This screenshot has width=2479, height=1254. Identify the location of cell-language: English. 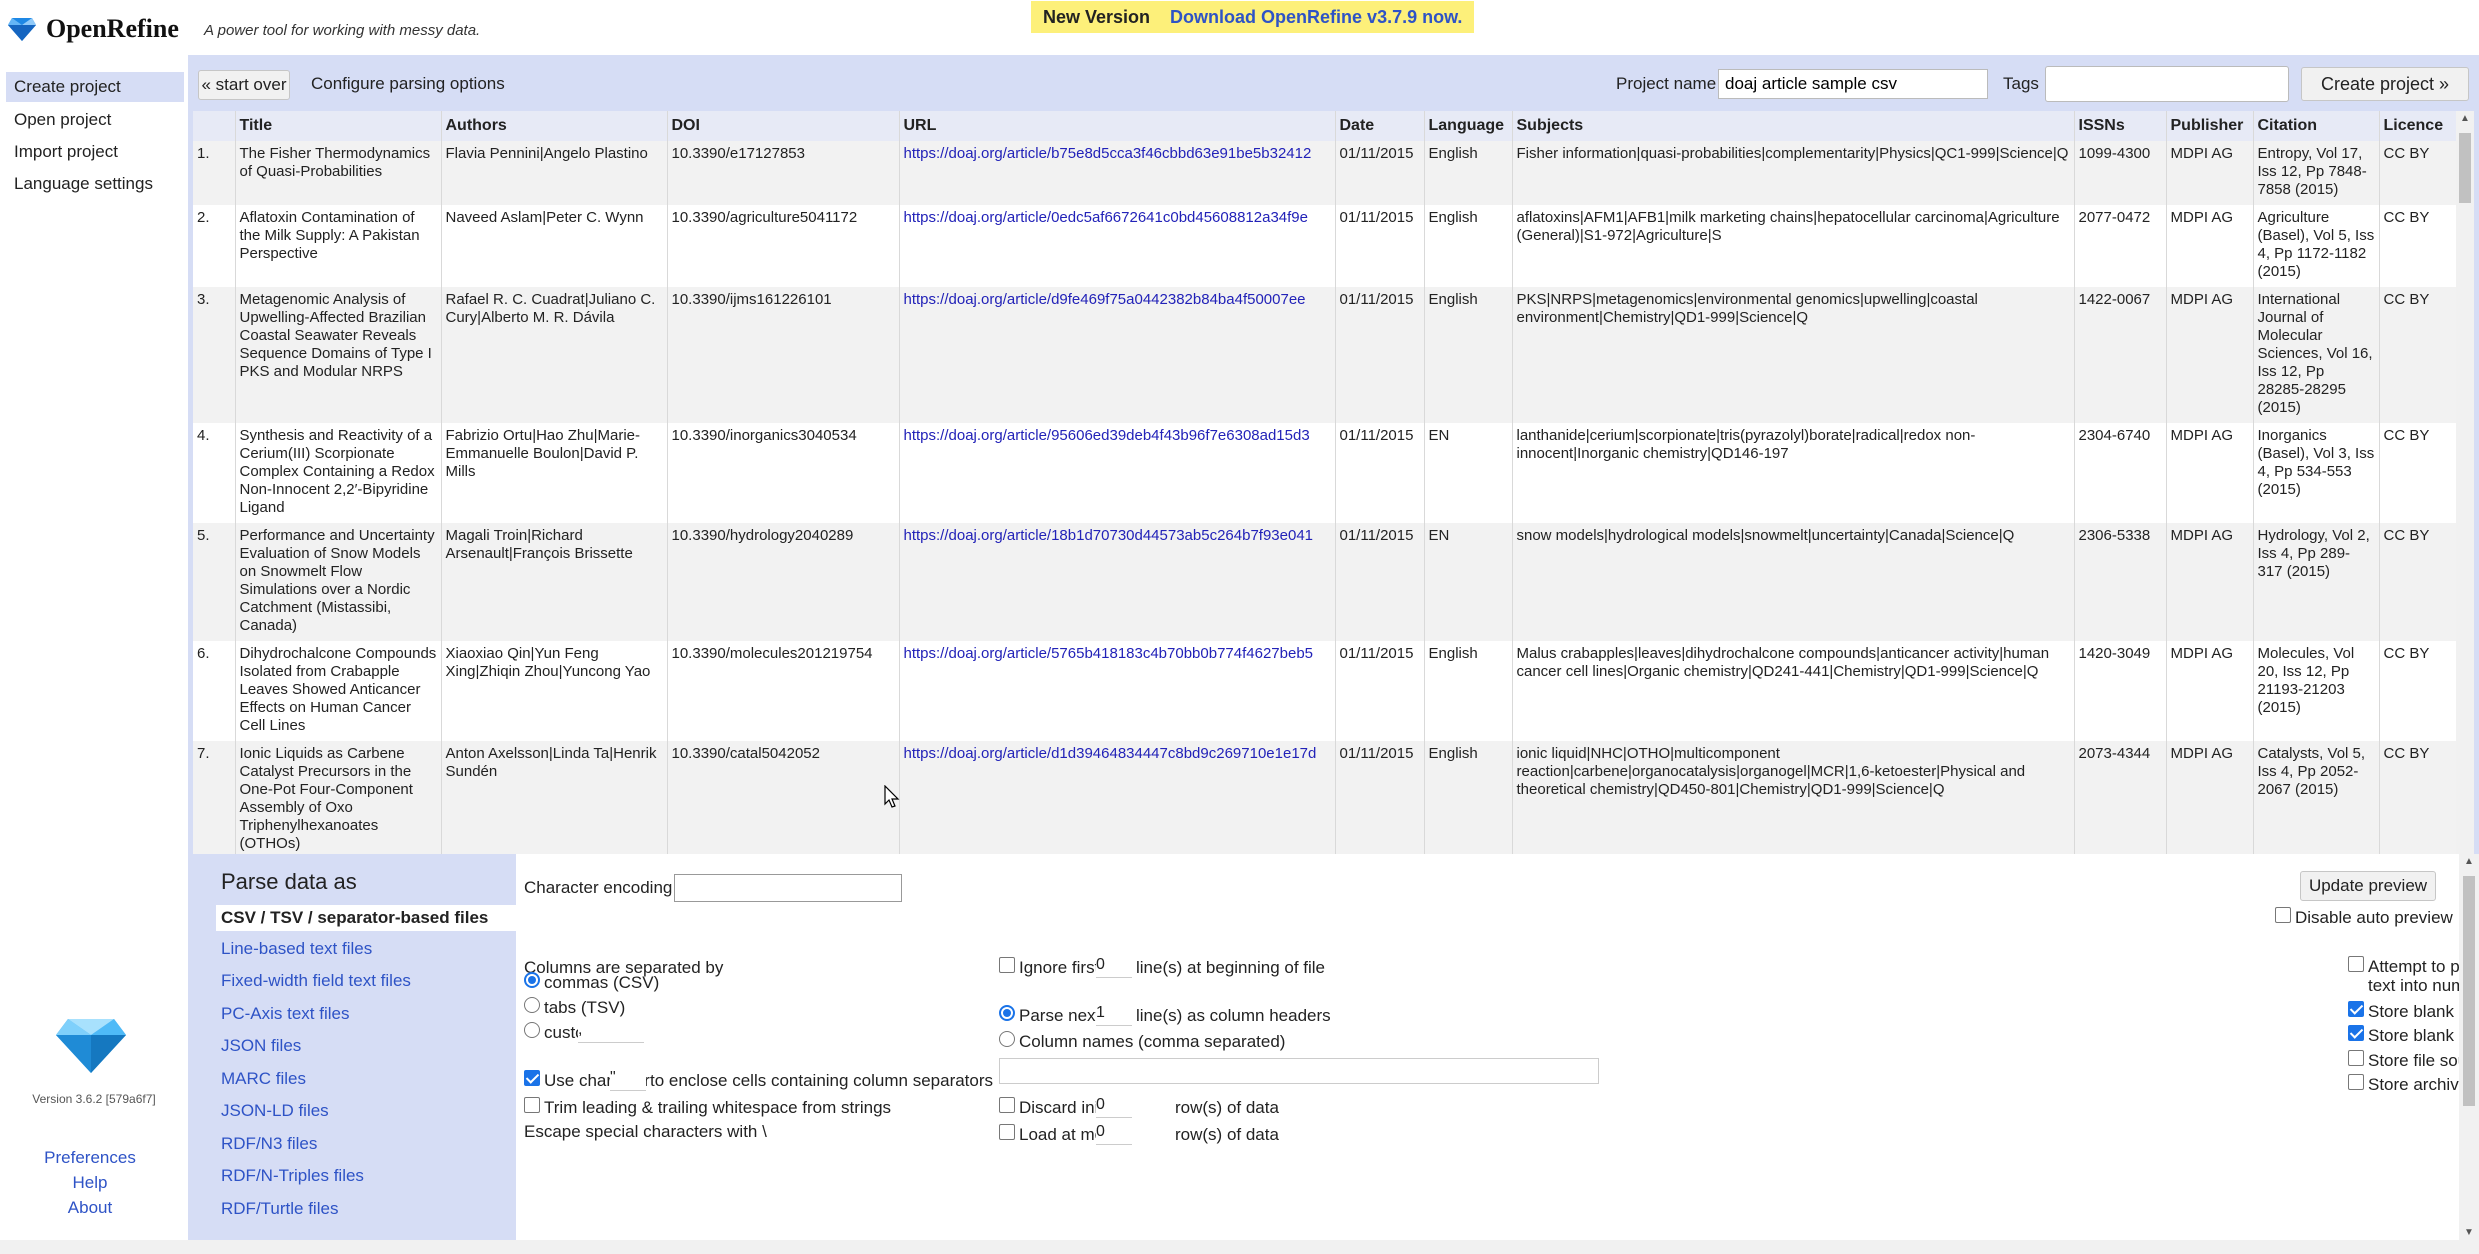
(1468, 355).